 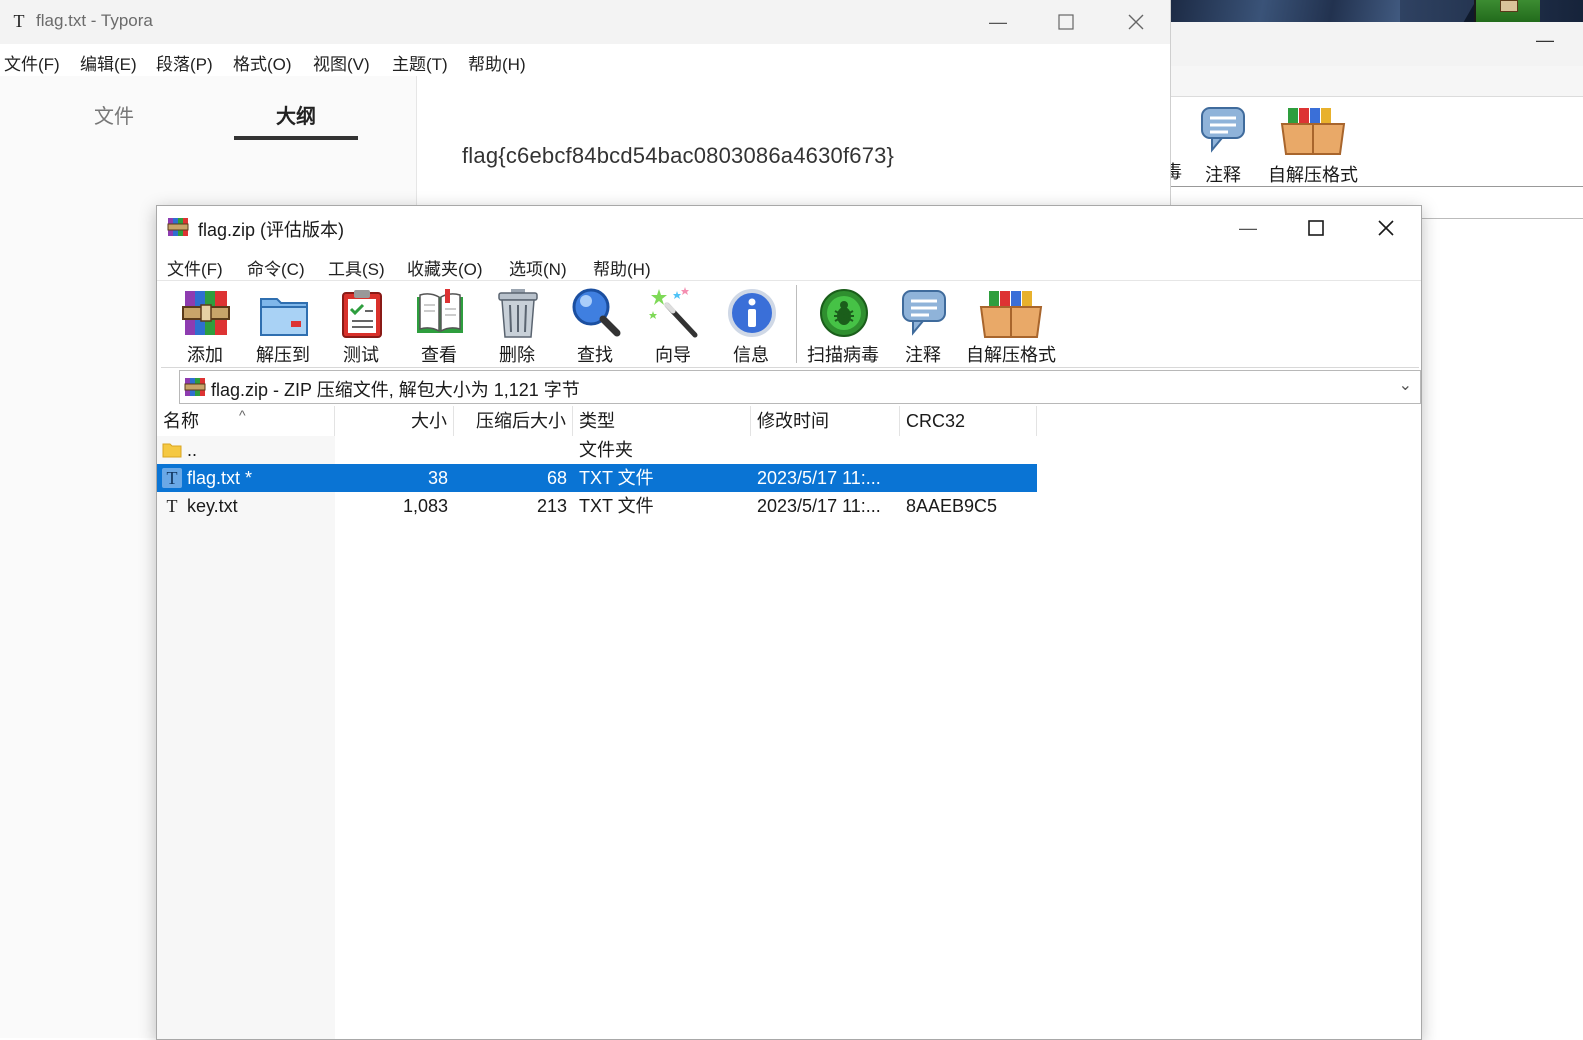 What do you see at coordinates (192, 450) in the screenshot?
I see `file-name: ..` at bounding box center [192, 450].